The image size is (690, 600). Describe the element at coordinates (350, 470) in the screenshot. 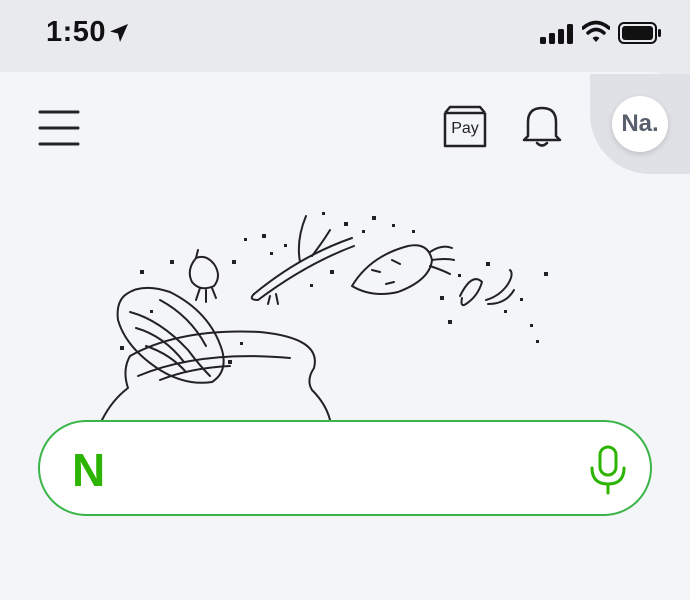

I see `search-input` at that location.